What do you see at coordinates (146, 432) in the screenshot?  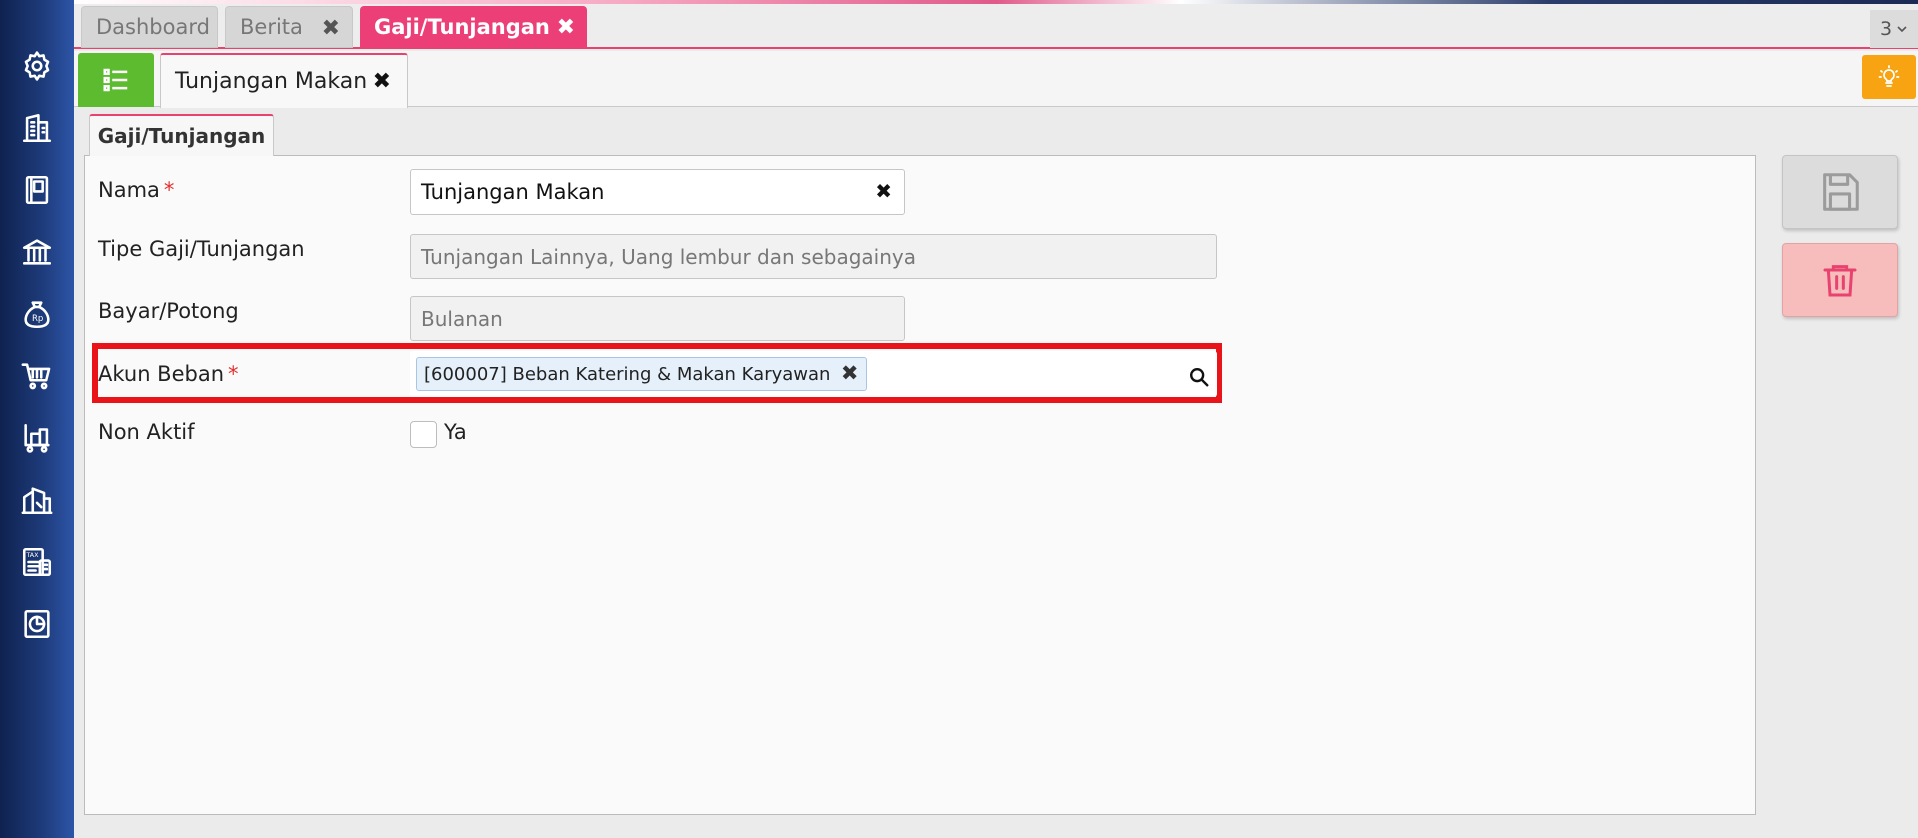 I see `non-aktif-label: Non Aktif` at bounding box center [146, 432].